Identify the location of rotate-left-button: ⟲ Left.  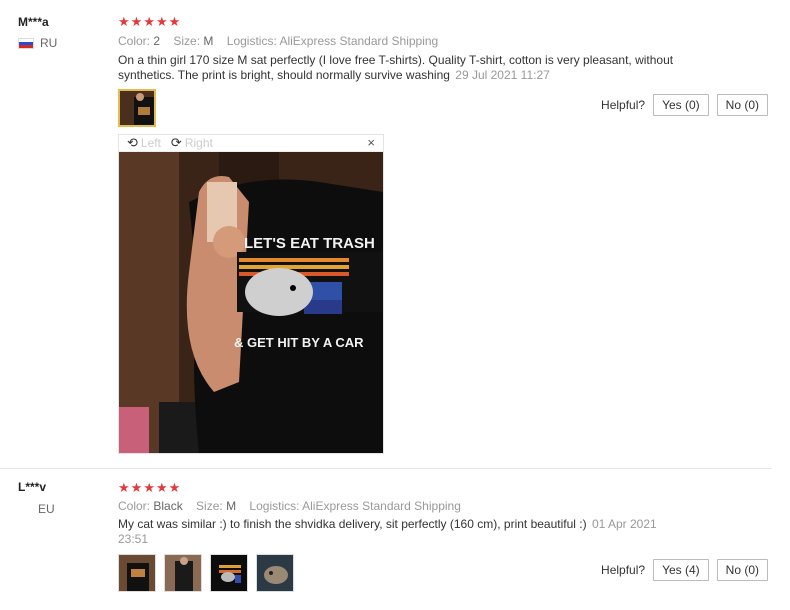
(144, 143).